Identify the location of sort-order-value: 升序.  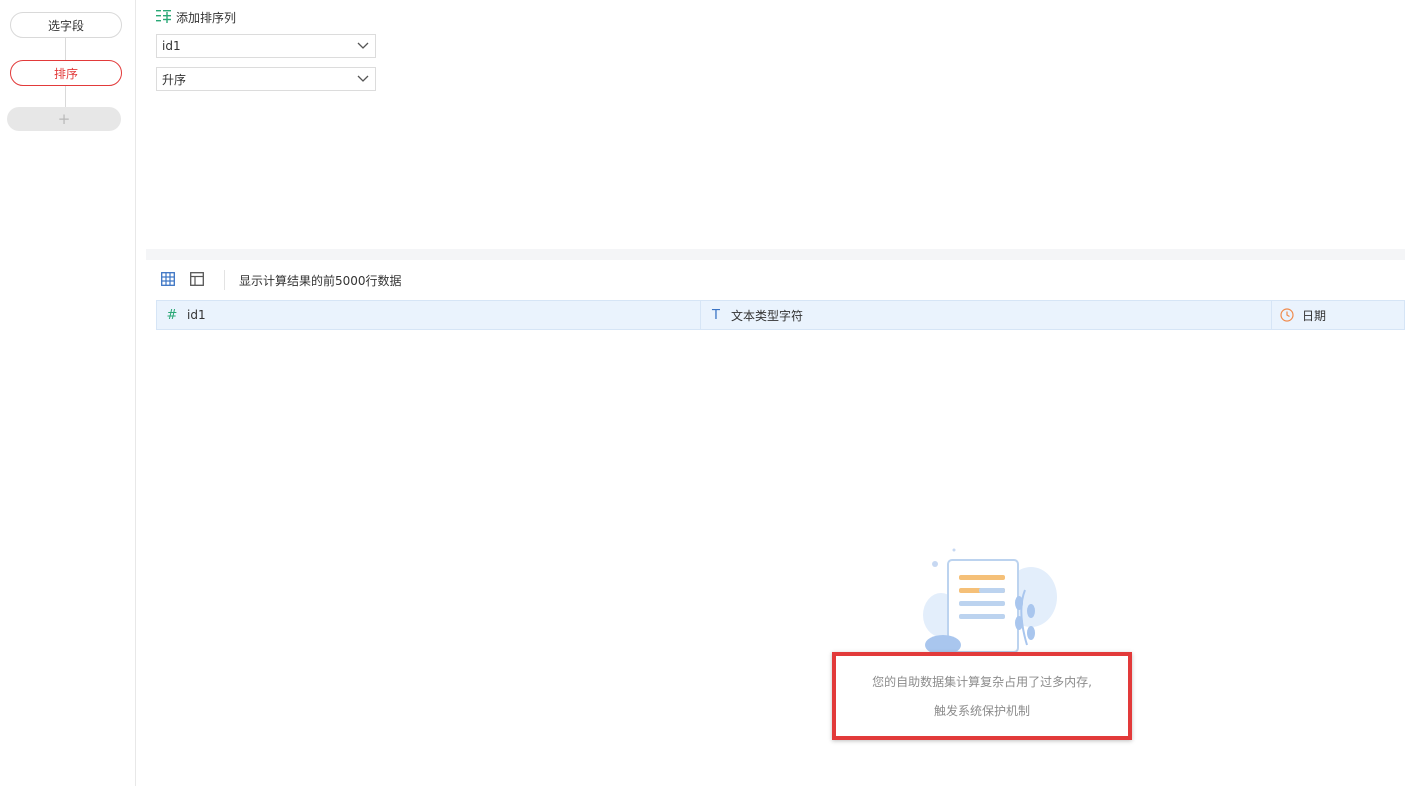
(174, 79).